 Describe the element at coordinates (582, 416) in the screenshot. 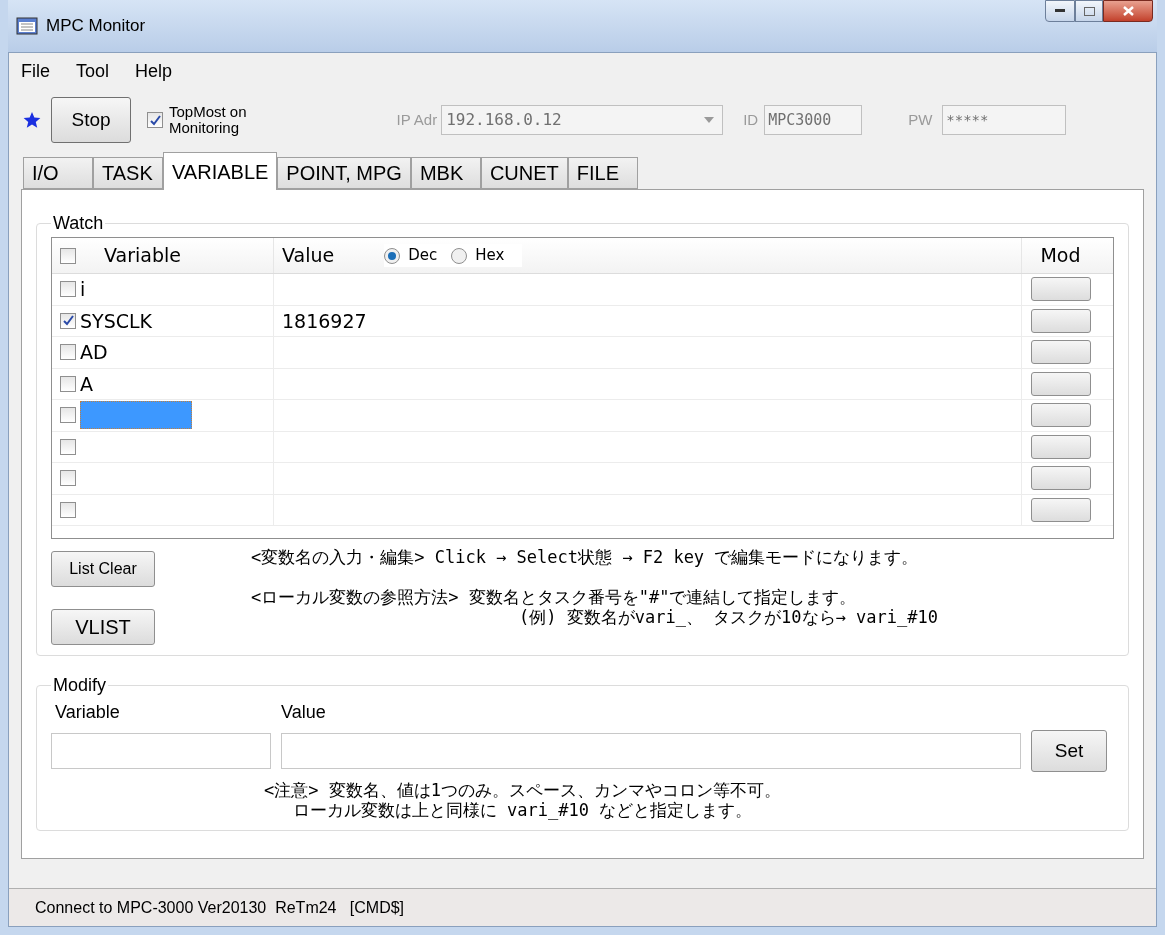

I see `table-row` at that location.